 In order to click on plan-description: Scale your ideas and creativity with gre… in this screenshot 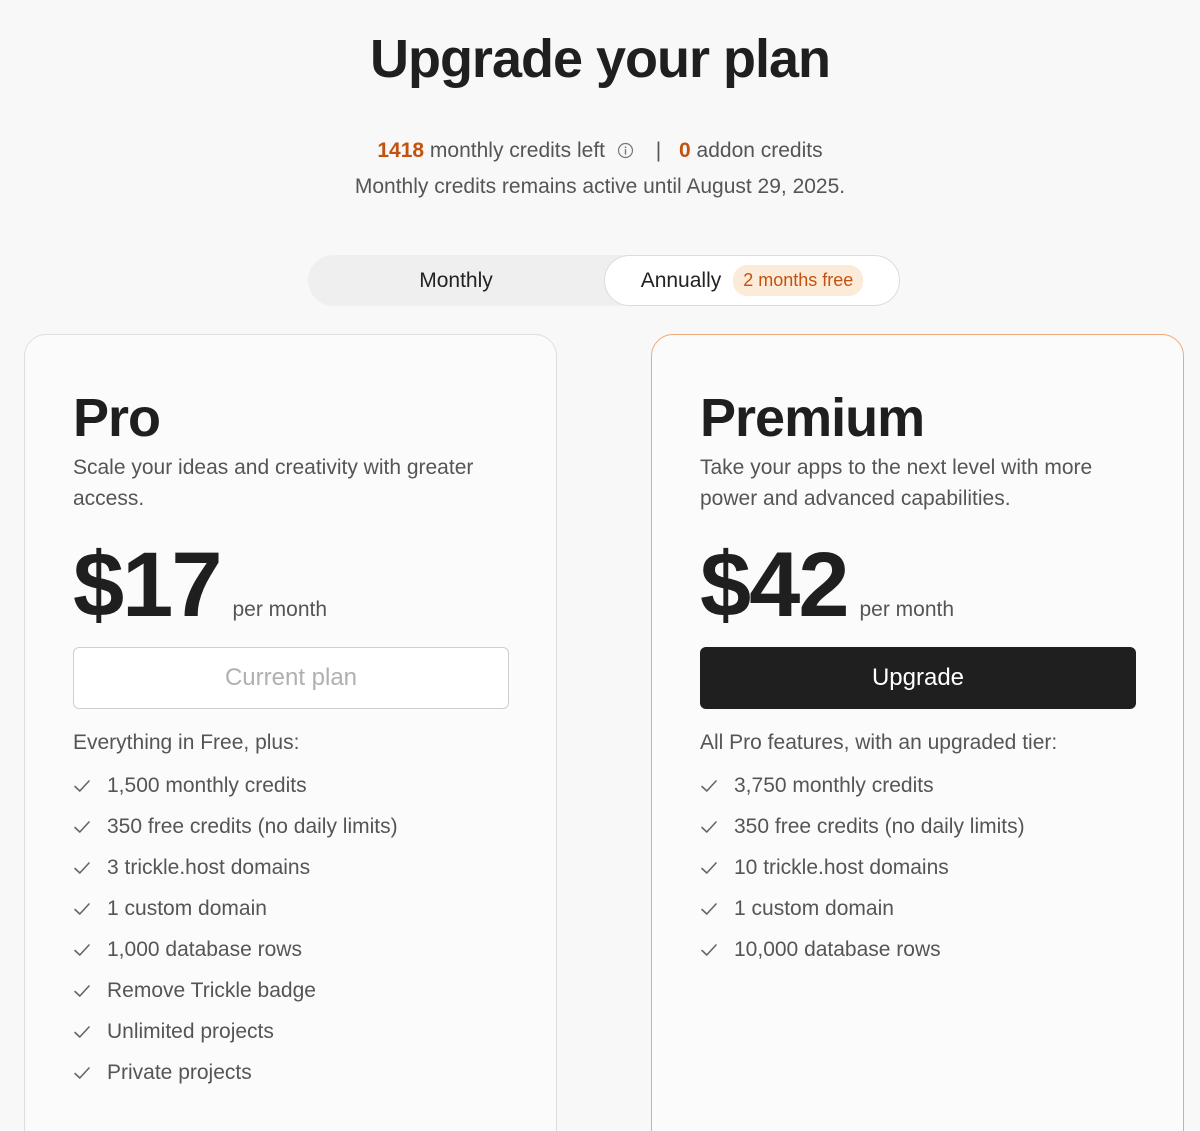, I will do `click(273, 483)`.